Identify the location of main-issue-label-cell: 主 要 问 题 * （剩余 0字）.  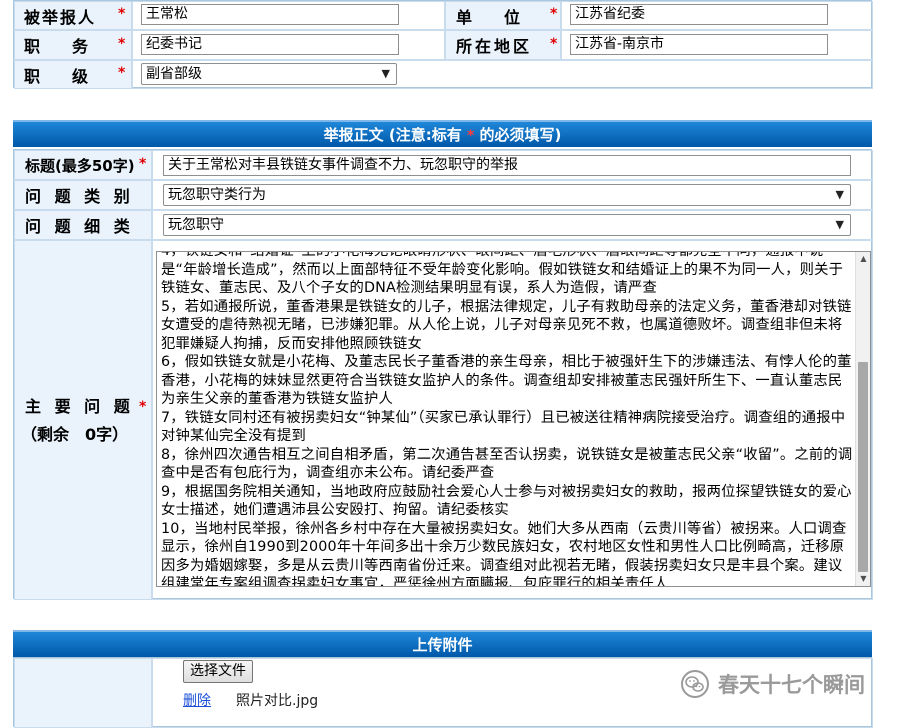
(83, 420).